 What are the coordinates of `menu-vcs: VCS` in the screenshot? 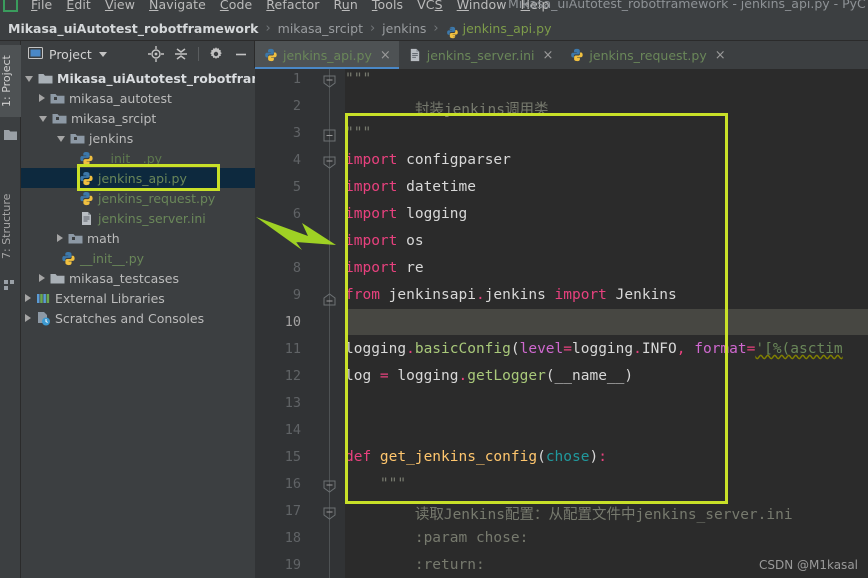 It's located at (430, 6).